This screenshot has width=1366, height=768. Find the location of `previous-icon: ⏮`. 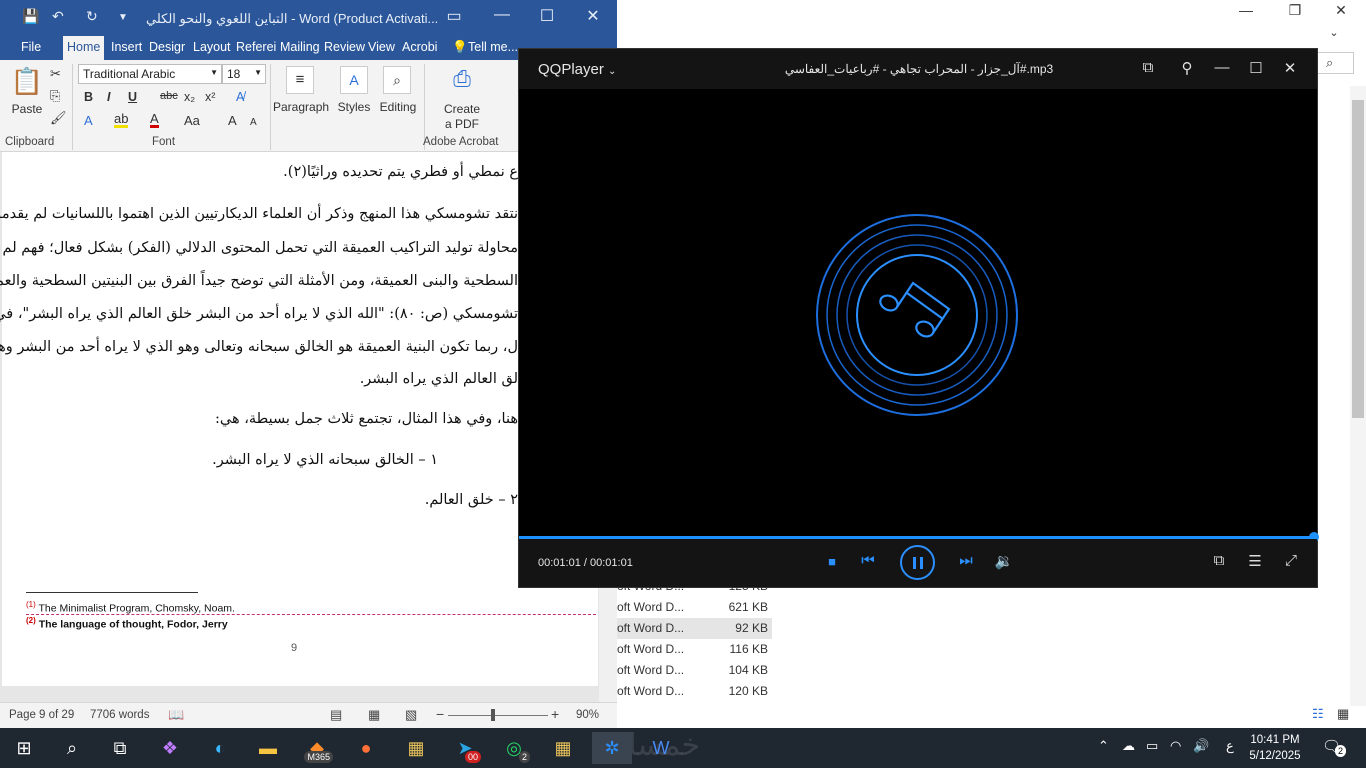

previous-icon: ⏮ is located at coordinates (868, 560).